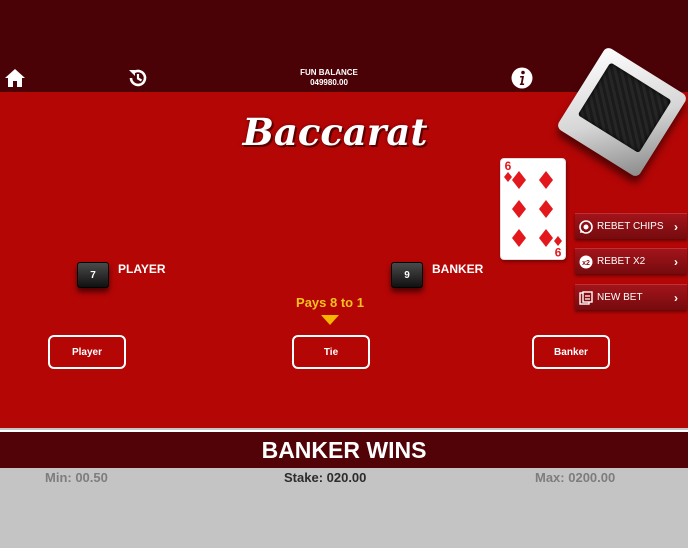 Image resolution: width=688 pixels, height=548 pixels. I want to click on new-bet-button: NEW BET ›, so click(631, 297).